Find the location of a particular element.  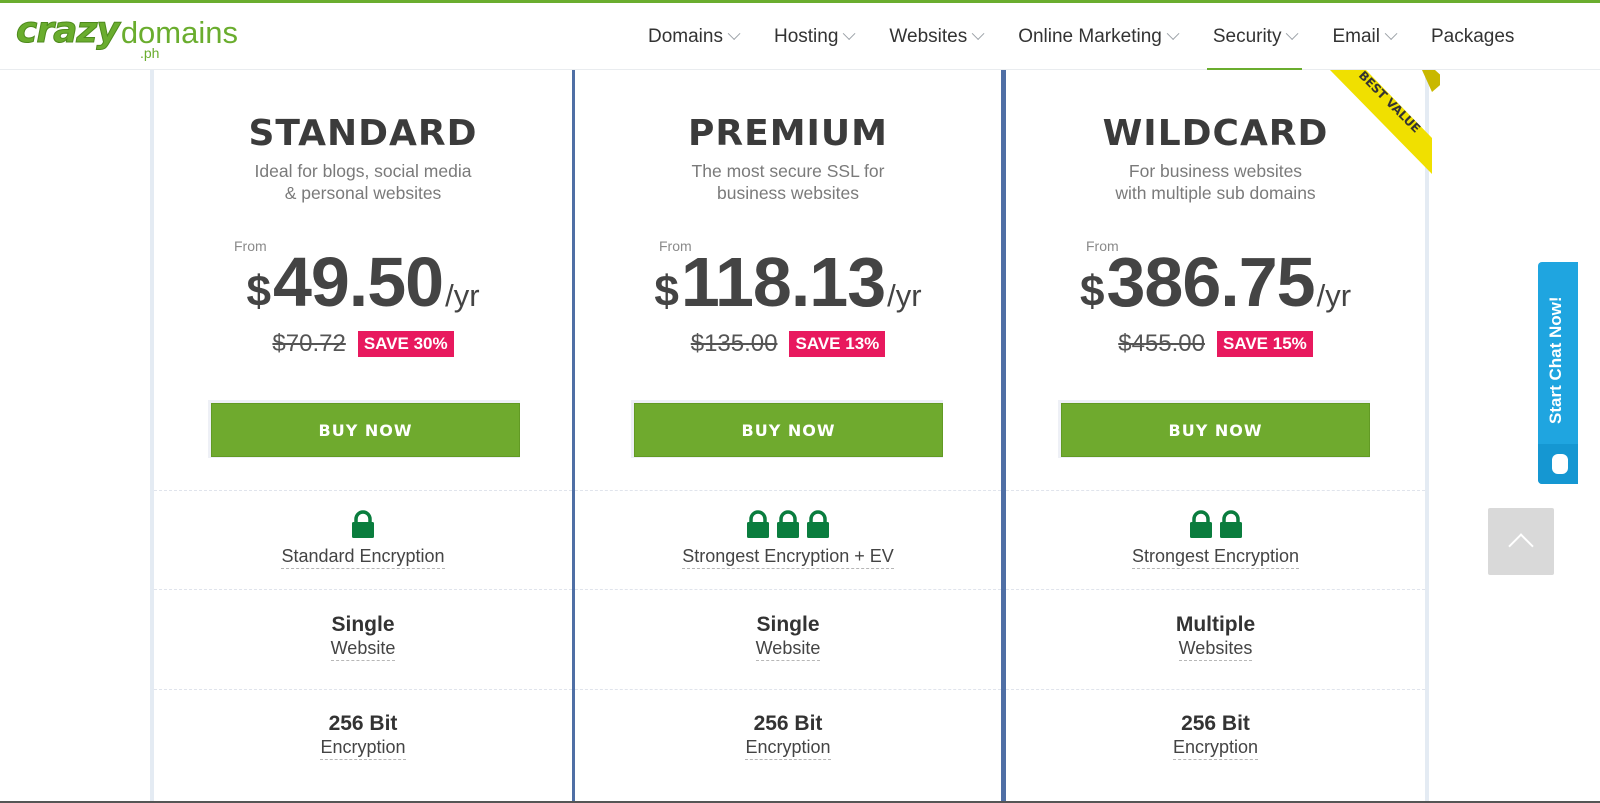

nav-item-security: Security is located at coordinates (1254, 36).